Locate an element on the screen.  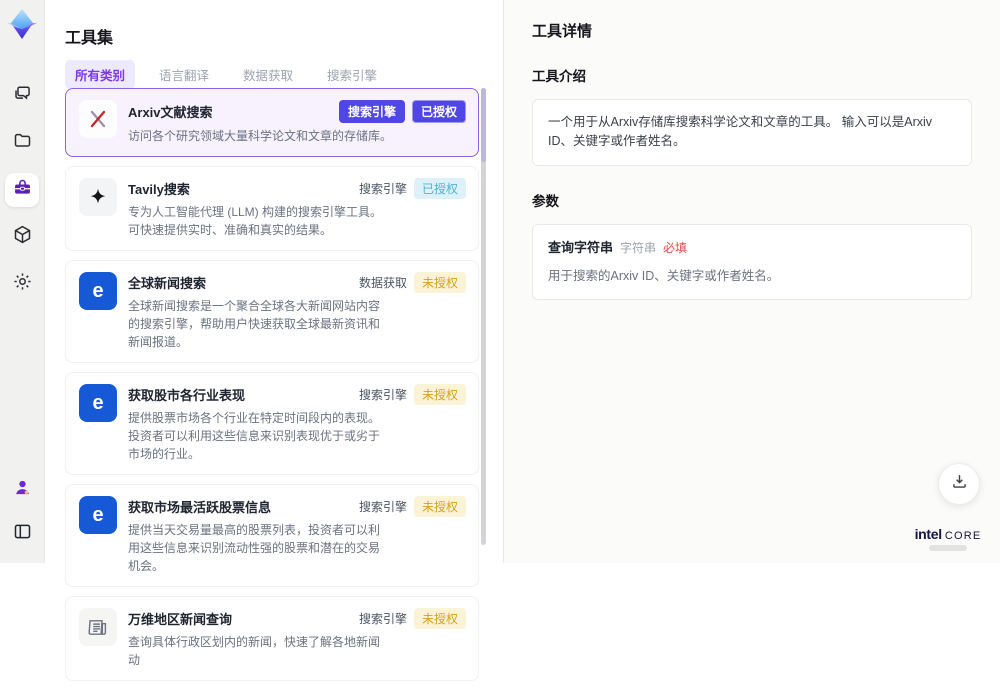
intel-wordmark: intel is located at coordinates (928, 534).